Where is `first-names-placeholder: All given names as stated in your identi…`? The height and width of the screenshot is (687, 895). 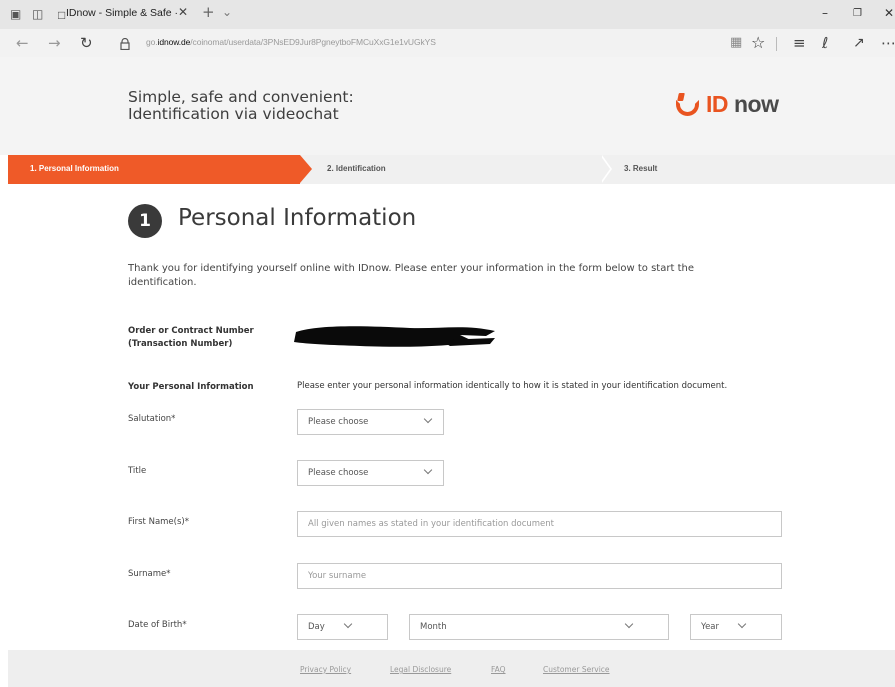 first-names-placeholder: All given names as stated in your identi… is located at coordinates (431, 524).